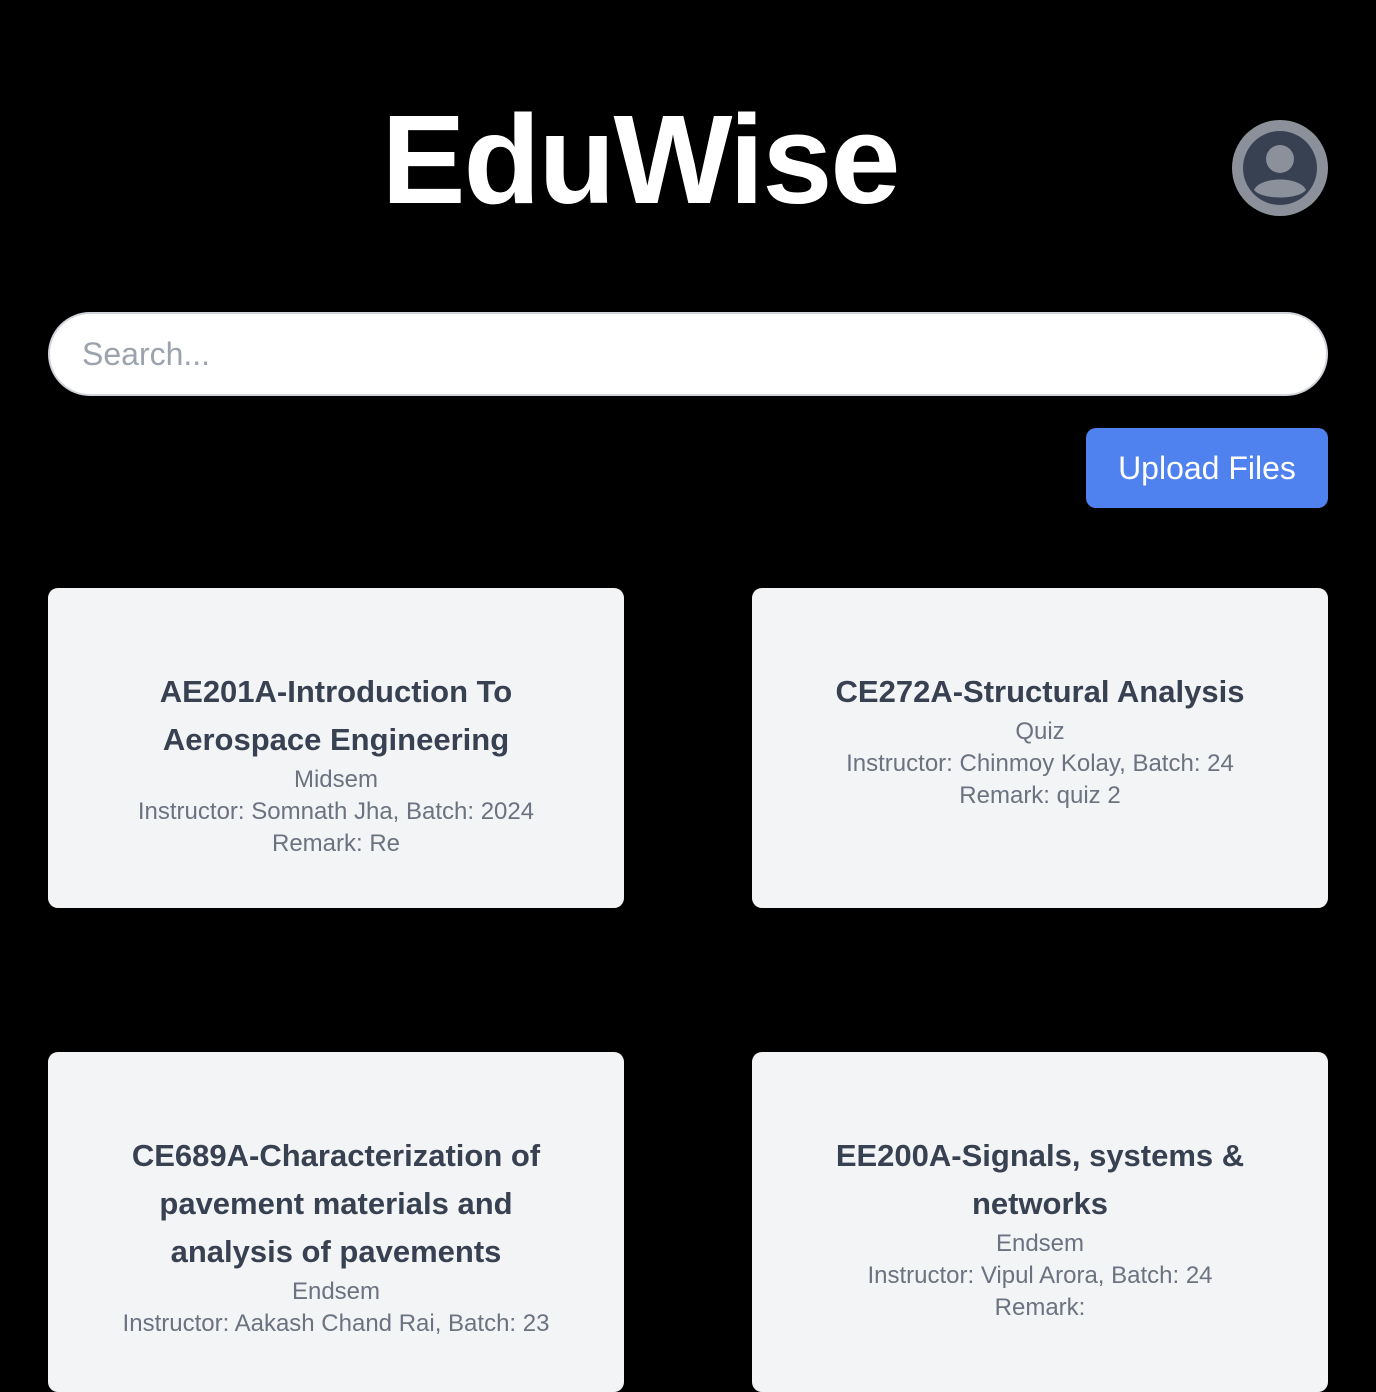 The width and height of the screenshot is (1376, 1392). What do you see at coordinates (1207, 468) in the screenshot?
I see `upload-files-button: Upload Files` at bounding box center [1207, 468].